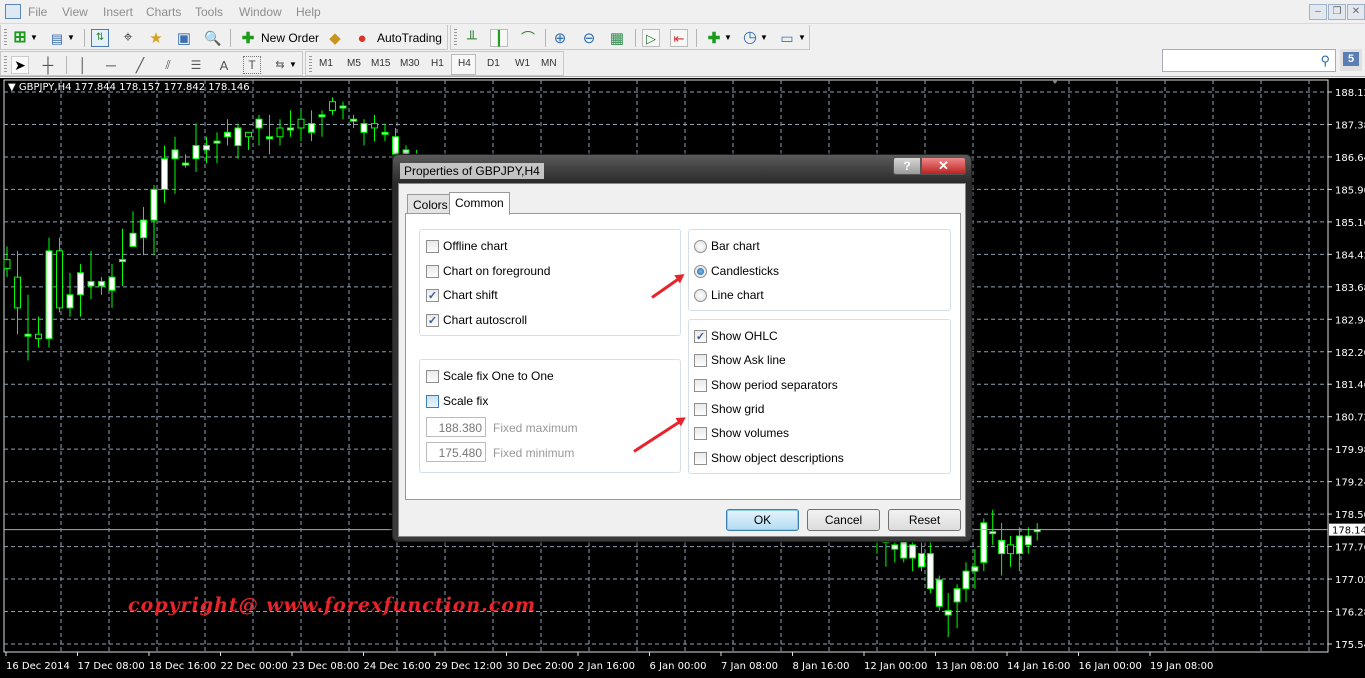 This screenshot has width=1365, height=678. Describe the element at coordinates (100, 38) in the screenshot. I see `market-watch-icon: ⇅` at that location.